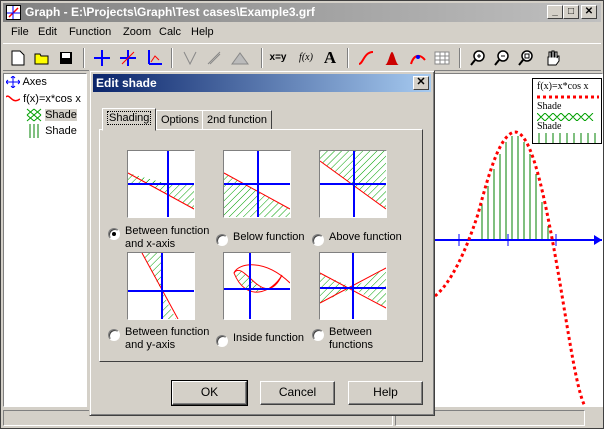 Image resolution: width=604 pixels, height=429 pixels. I want to click on radio-above-function, so click(318, 240).